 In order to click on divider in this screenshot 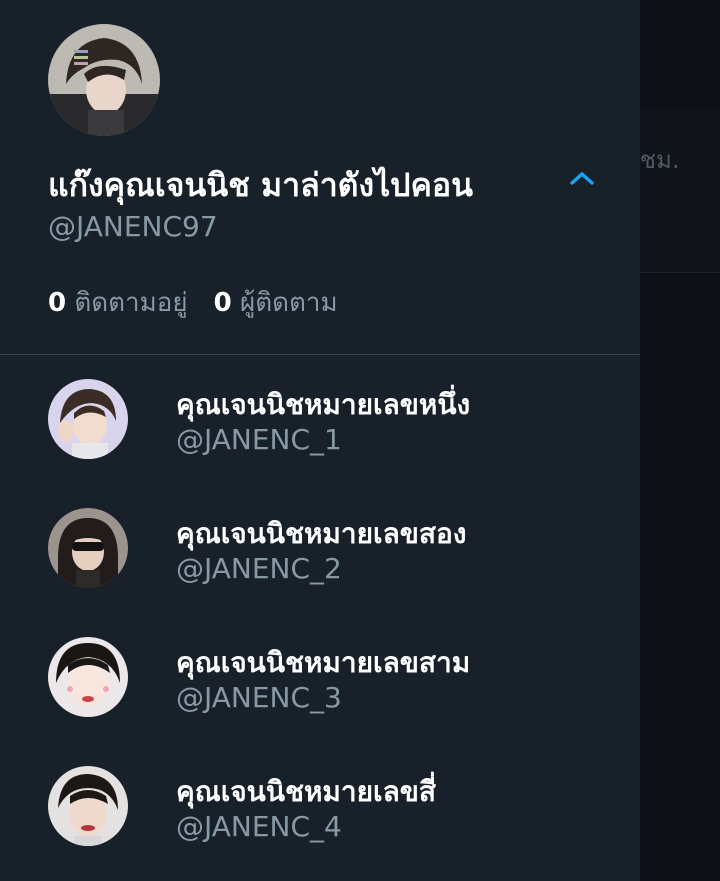, I will do `click(320, 354)`.